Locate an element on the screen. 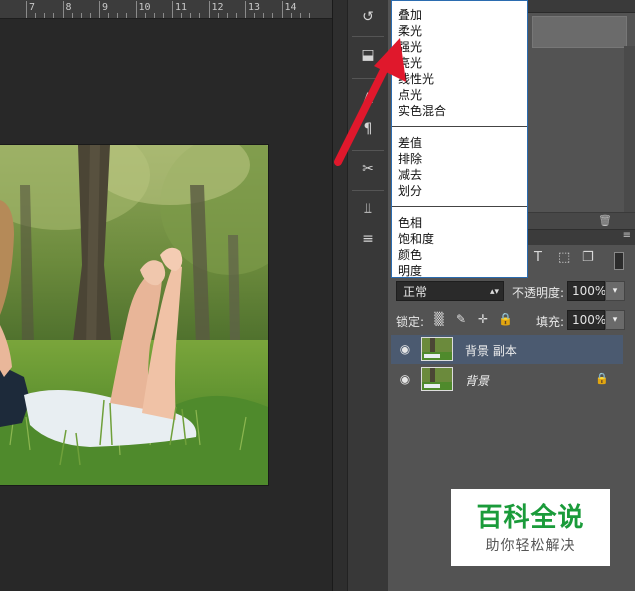  watermark-badge: 百科全说 助你轻松解决 is located at coordinates (530, 527).